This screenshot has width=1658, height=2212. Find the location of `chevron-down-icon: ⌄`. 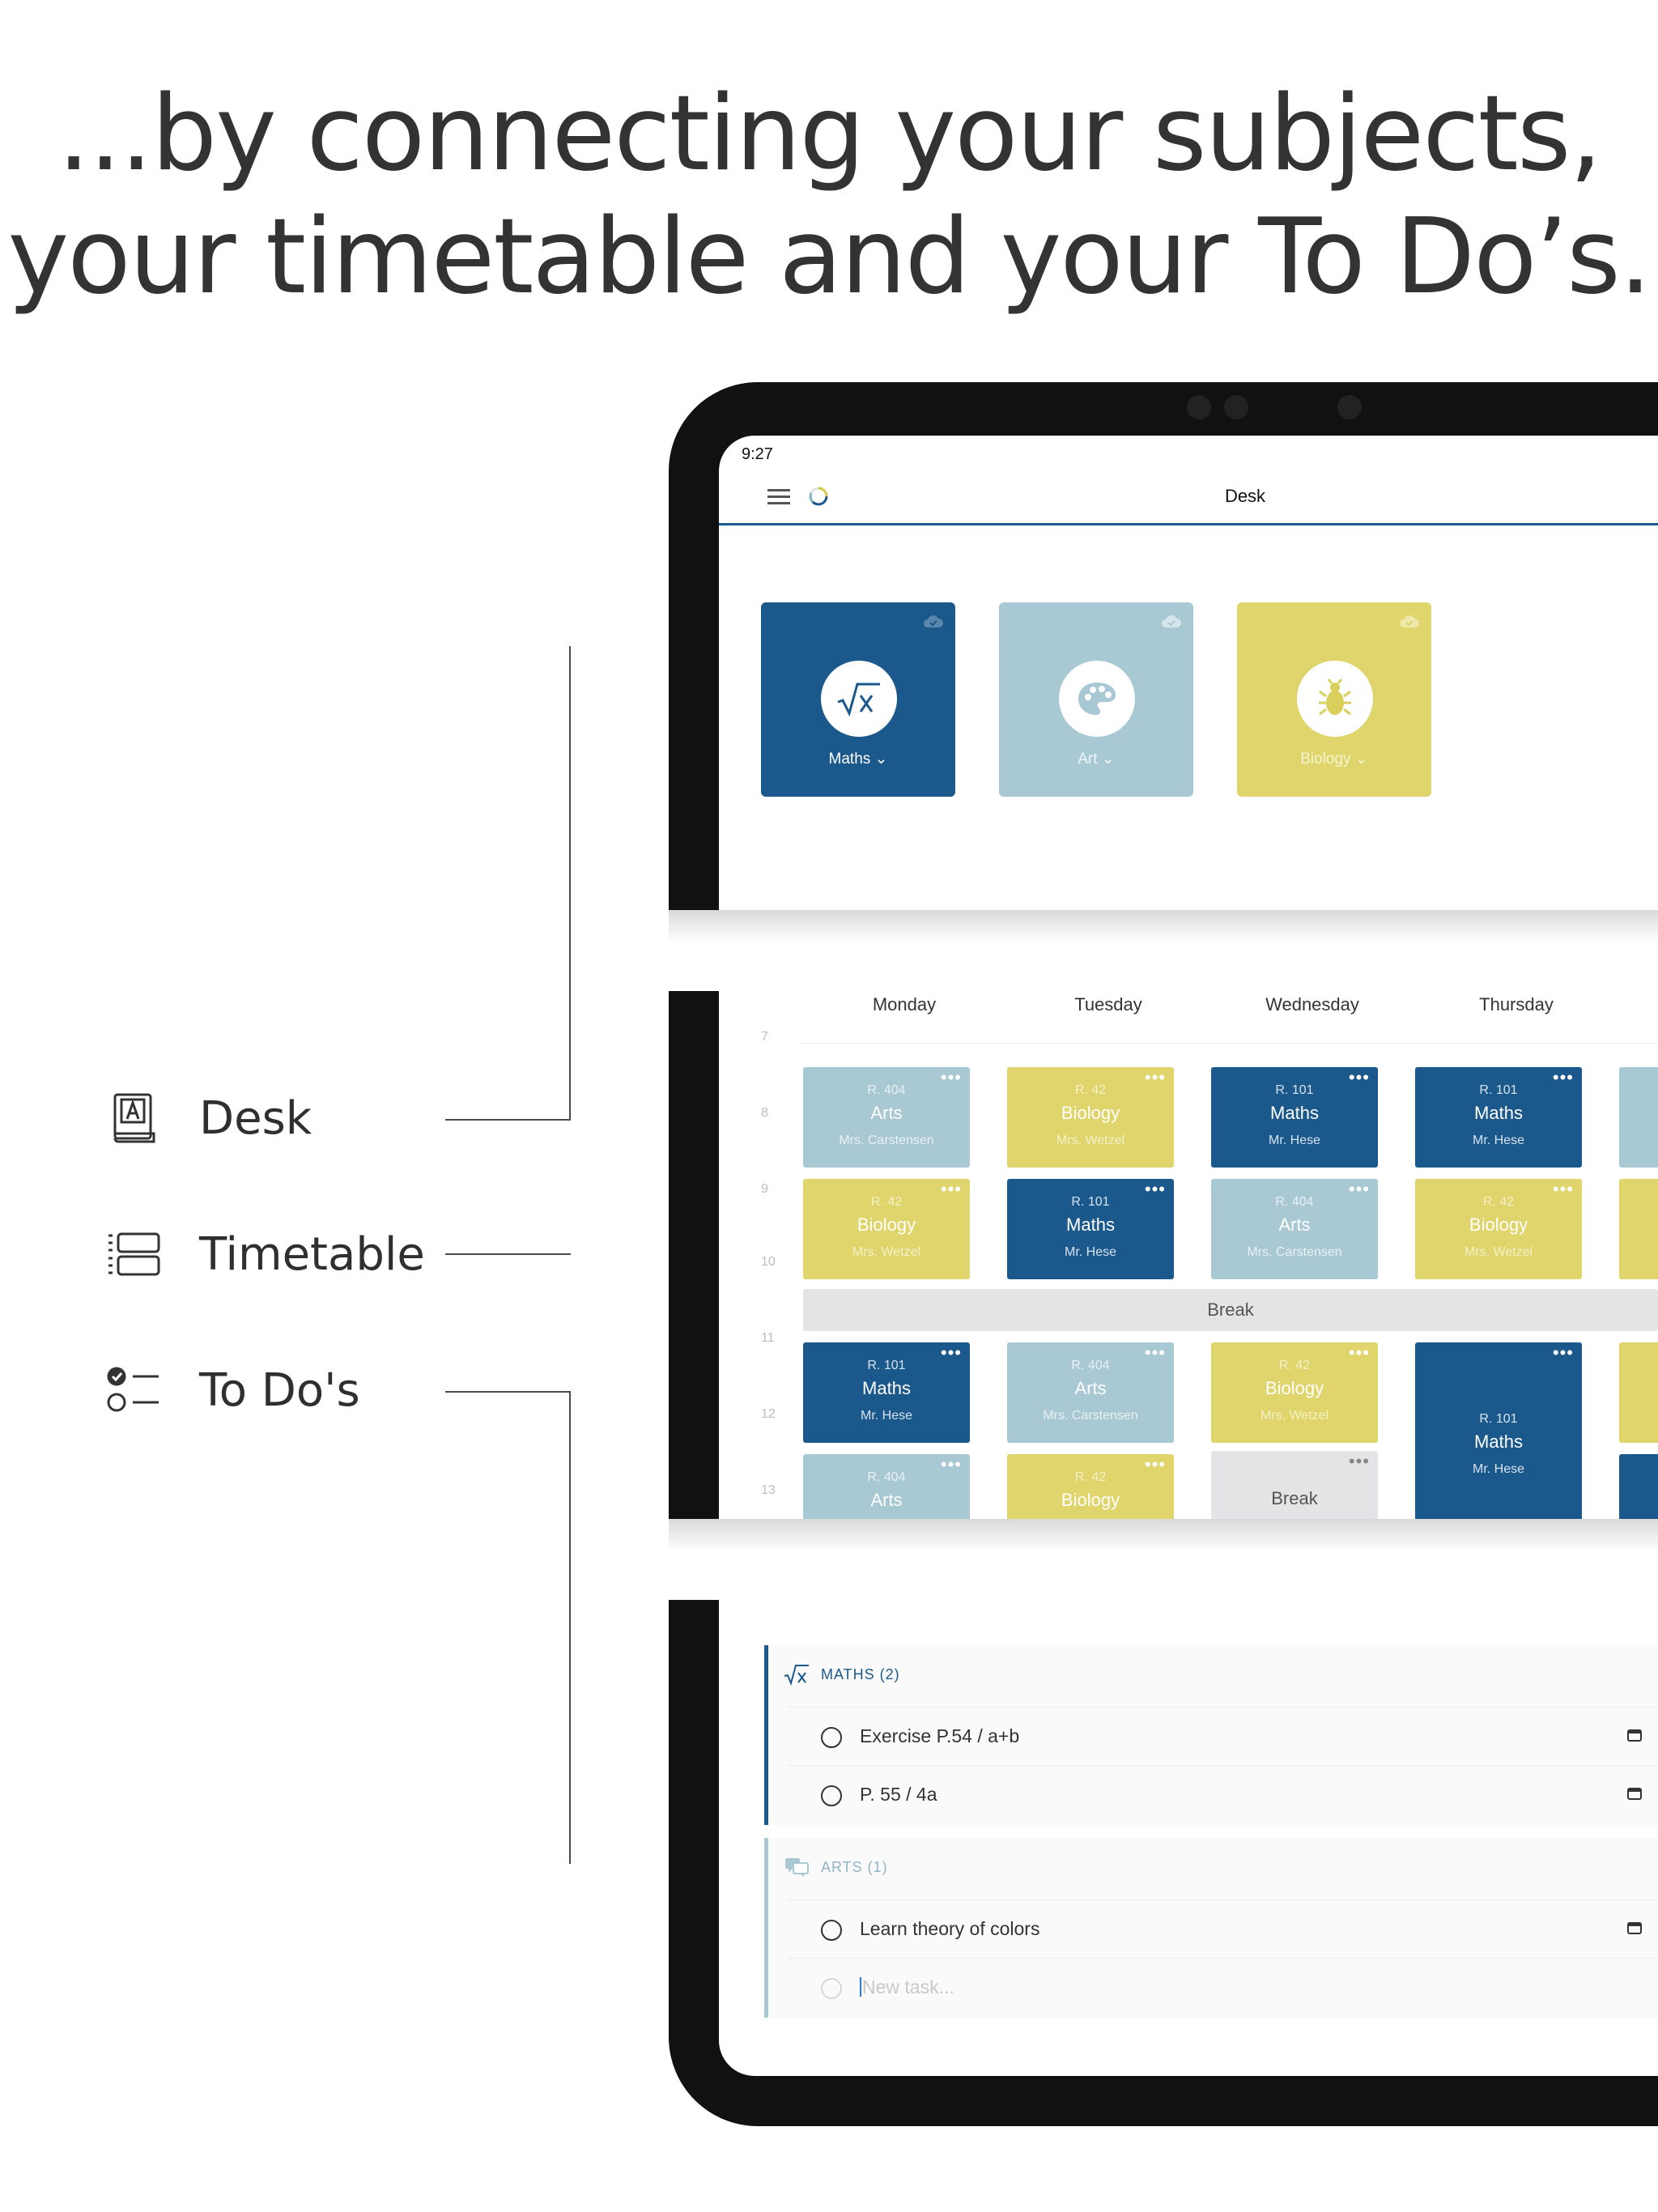

chevron-down-icon: ⌄ is located at coordinates (1108, 760).